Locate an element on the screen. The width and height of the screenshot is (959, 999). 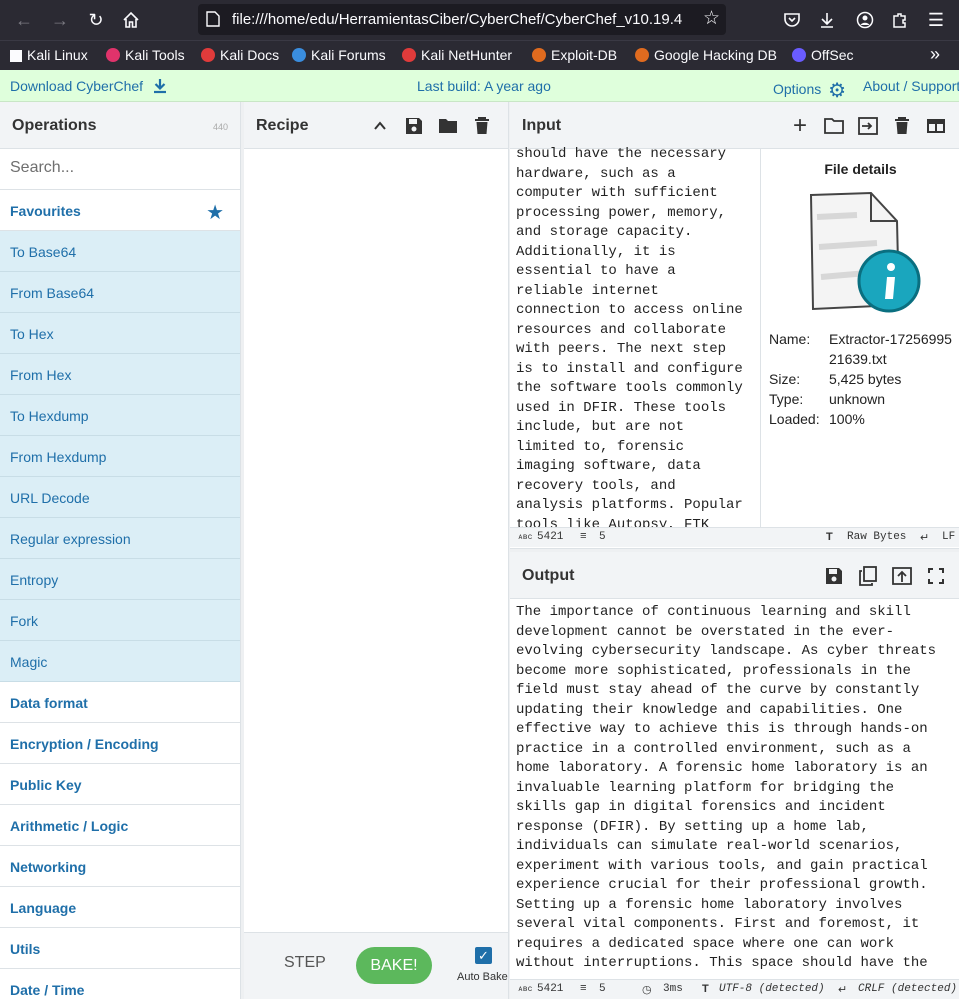
op-url-decode: URL Decode is located at coordinates (120, 497).